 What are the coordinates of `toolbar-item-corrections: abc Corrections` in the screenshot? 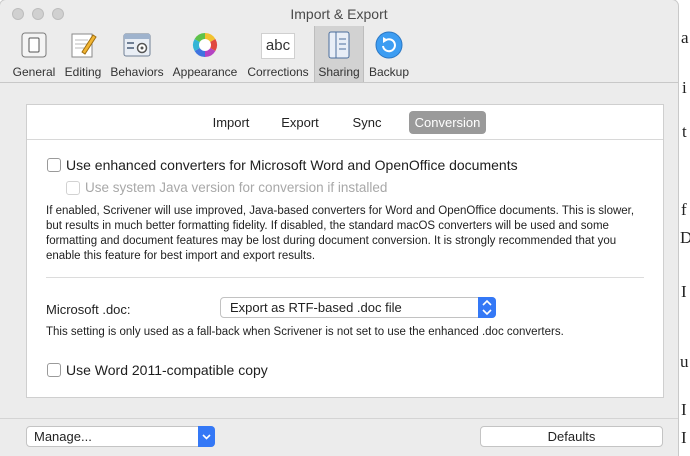 It's located at (278, 54).